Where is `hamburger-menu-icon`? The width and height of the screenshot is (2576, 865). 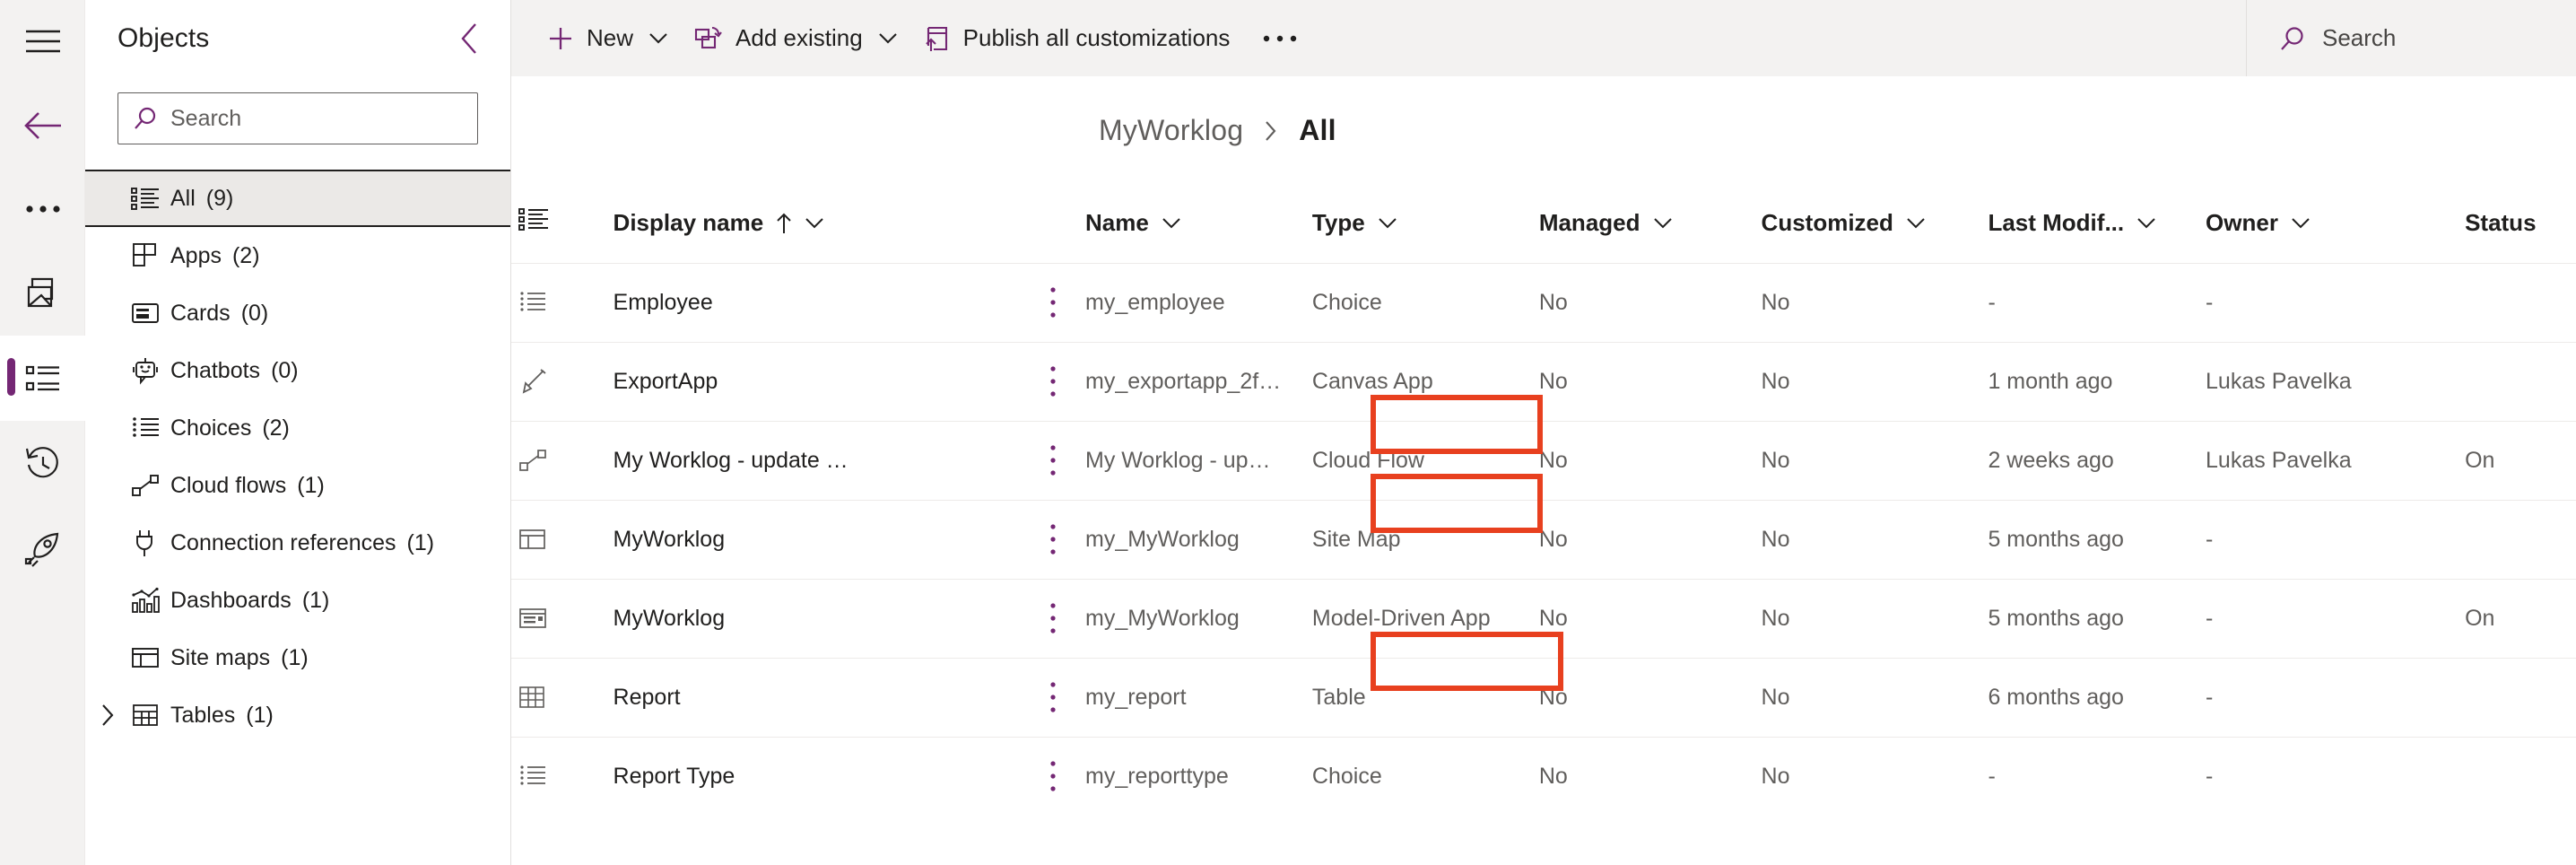 hamburger-menu-icon is located at coordinates (42, 41).